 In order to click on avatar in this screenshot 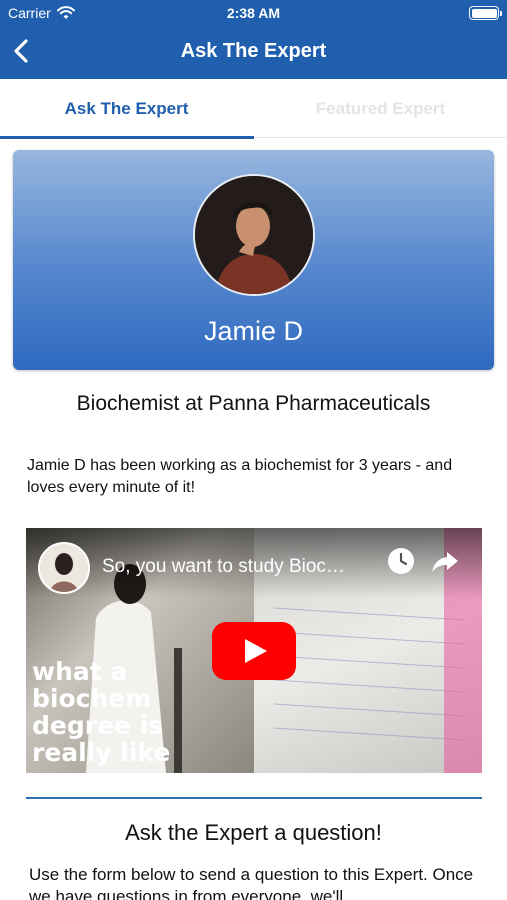, I will do `click(254, 235)`.